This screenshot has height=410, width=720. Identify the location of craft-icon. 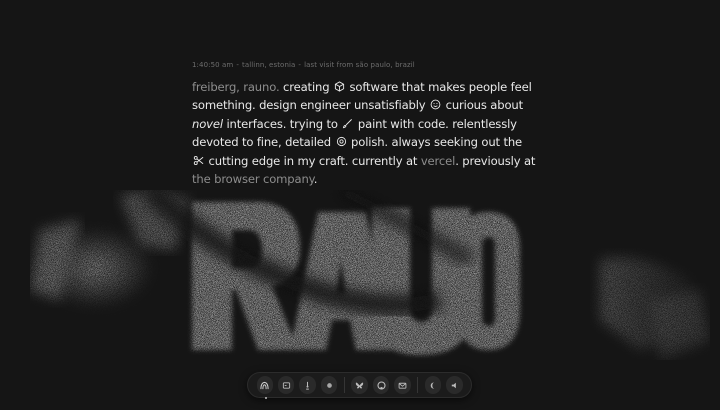
(286, 385).